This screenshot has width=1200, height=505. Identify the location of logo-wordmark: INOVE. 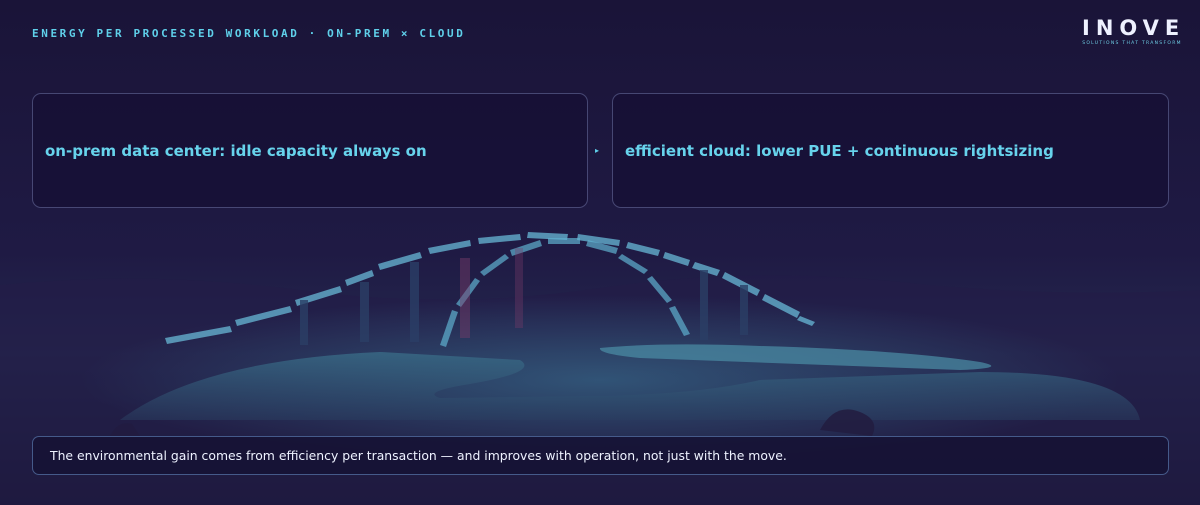
(1134, 28).